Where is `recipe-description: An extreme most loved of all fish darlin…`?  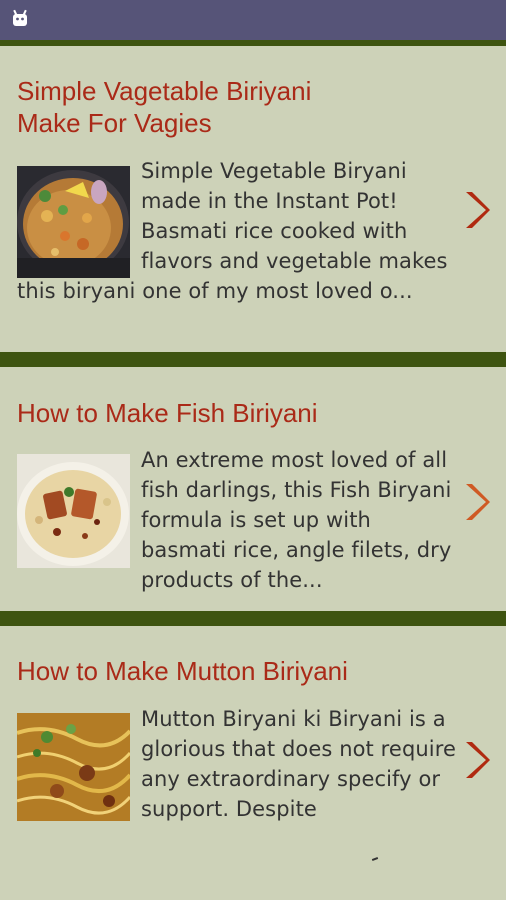
recipe-description: An extreme most loved of all fish darlin… is located at coordinates (296, 520).